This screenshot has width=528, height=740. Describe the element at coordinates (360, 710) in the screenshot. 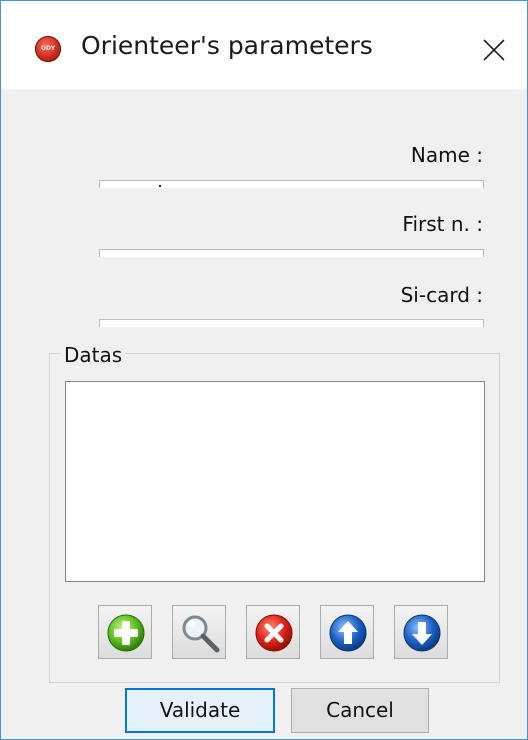

I see `cancel-button: Cancel` at that location.